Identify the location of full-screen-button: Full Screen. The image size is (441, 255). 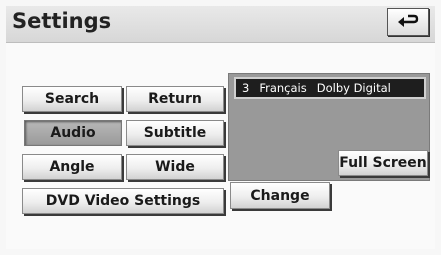
(383, 163).